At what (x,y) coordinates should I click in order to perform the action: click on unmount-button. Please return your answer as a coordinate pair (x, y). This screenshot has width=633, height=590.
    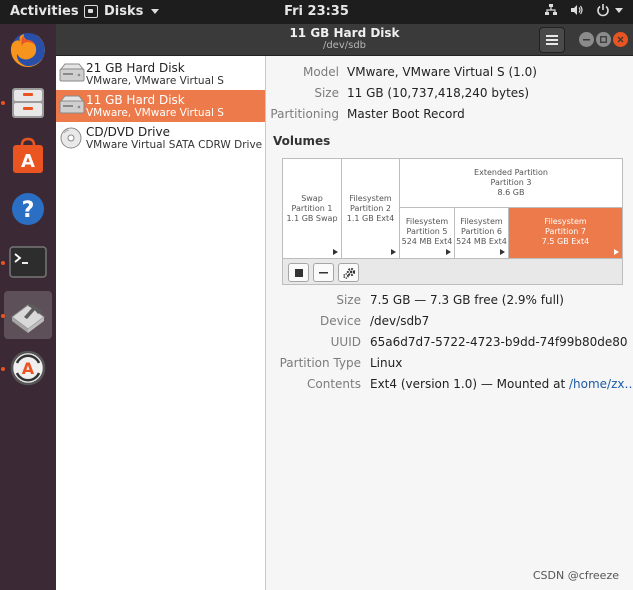
    Looking at the image, I should click on (298, 272).